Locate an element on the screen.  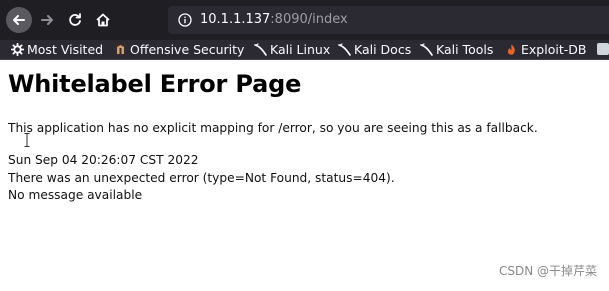
home-icon is located at coordinates (103, 20).